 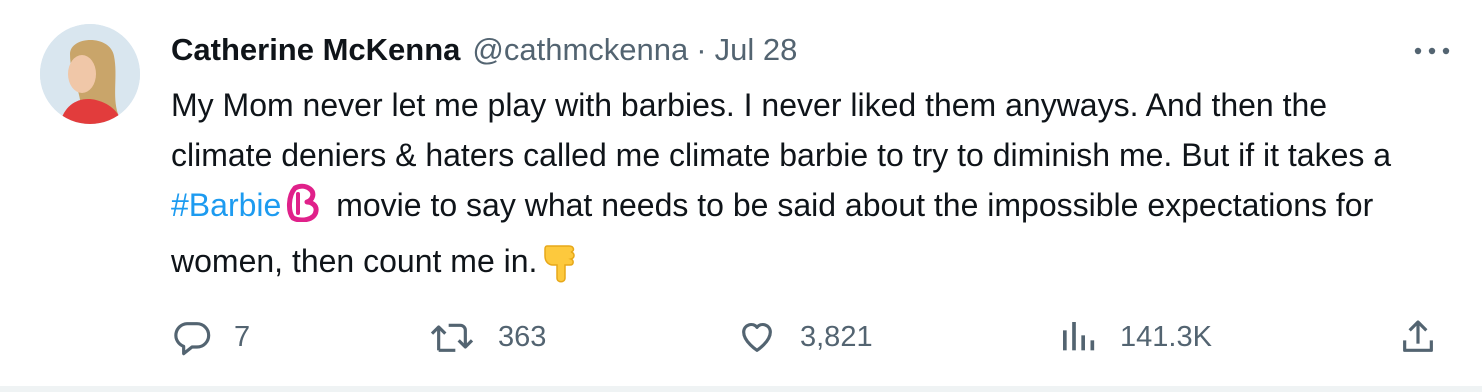 I want to click on more-options-button, so click(x=1432, y=51).